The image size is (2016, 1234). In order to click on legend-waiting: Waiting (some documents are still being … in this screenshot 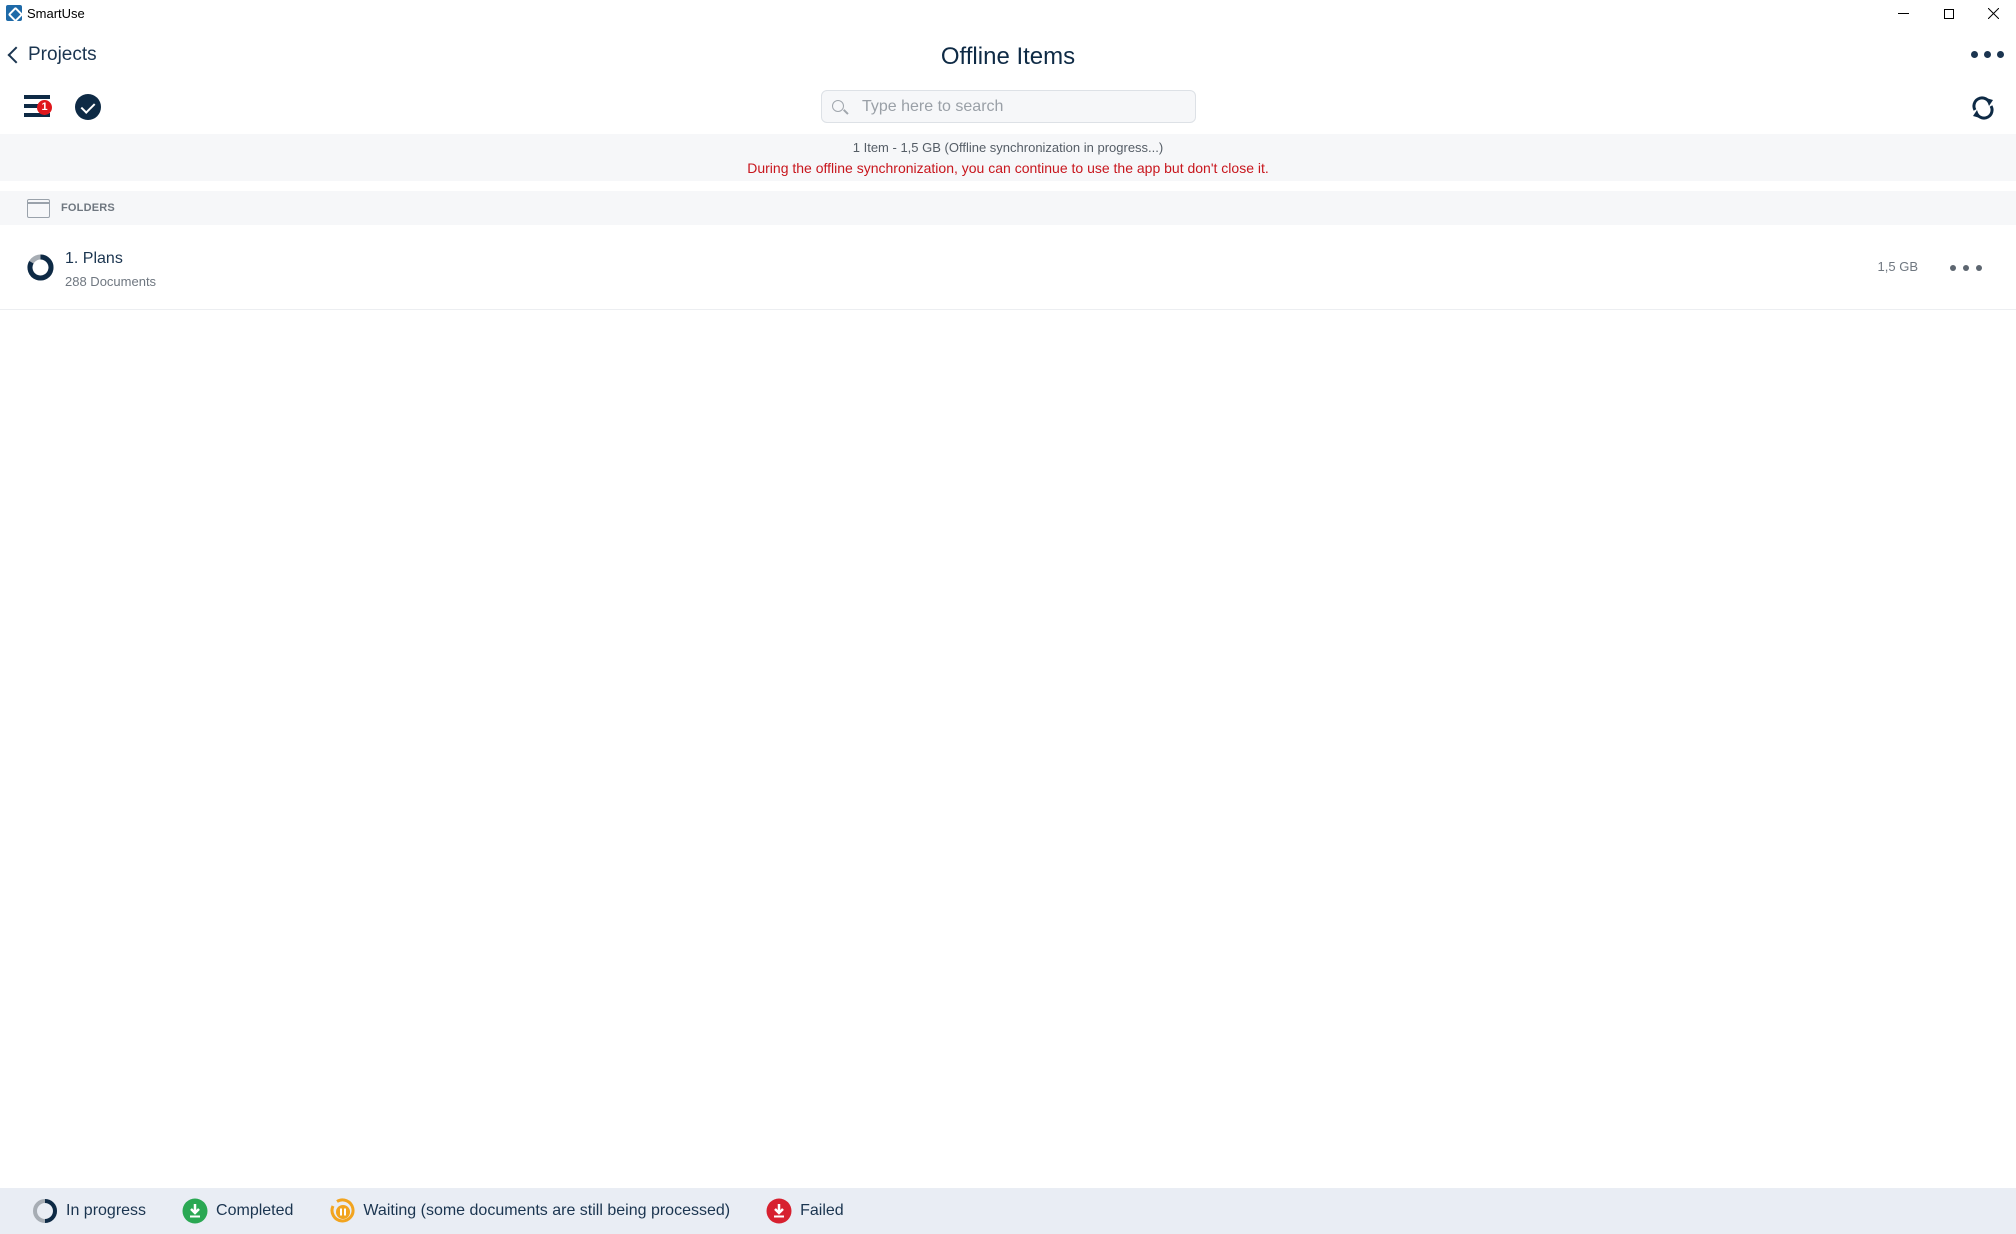, I will do `click(529, 1211)`.